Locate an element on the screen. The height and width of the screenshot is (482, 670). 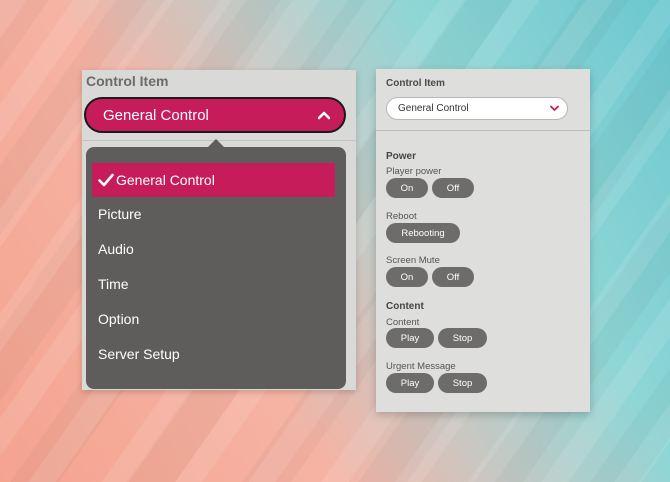
check-icon is located at coordinates (106, 180).